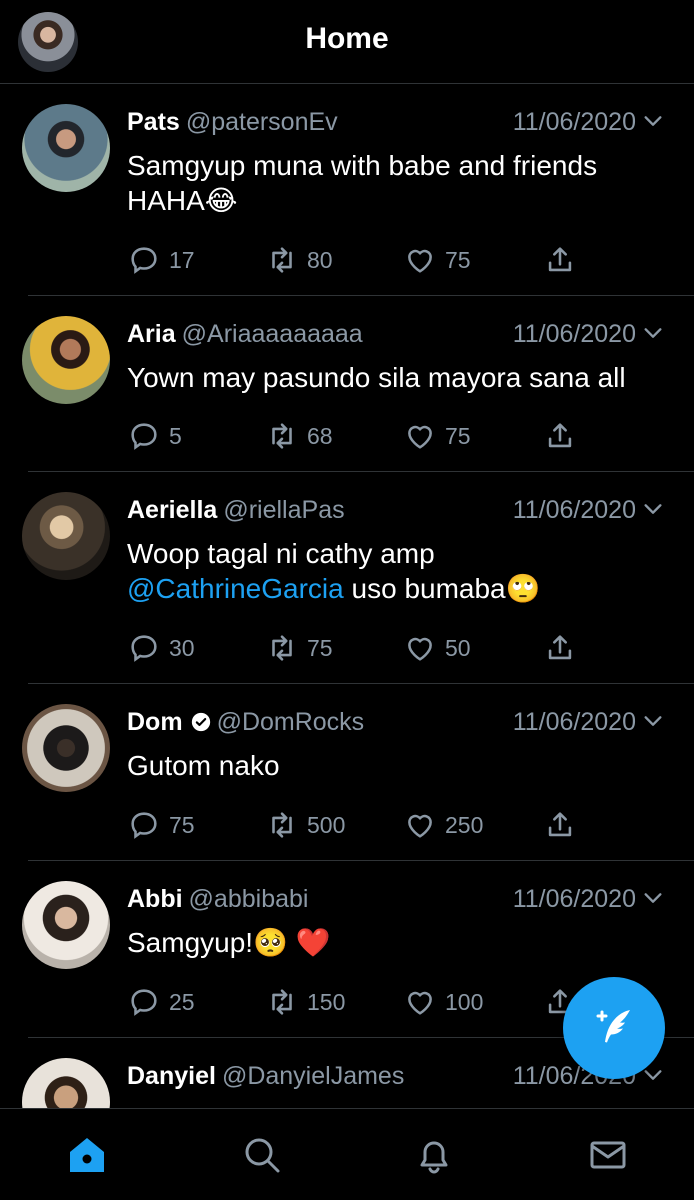 This screenshot has width=694, height=1200. I want to click on reply-count: 17, so click(182, 259).